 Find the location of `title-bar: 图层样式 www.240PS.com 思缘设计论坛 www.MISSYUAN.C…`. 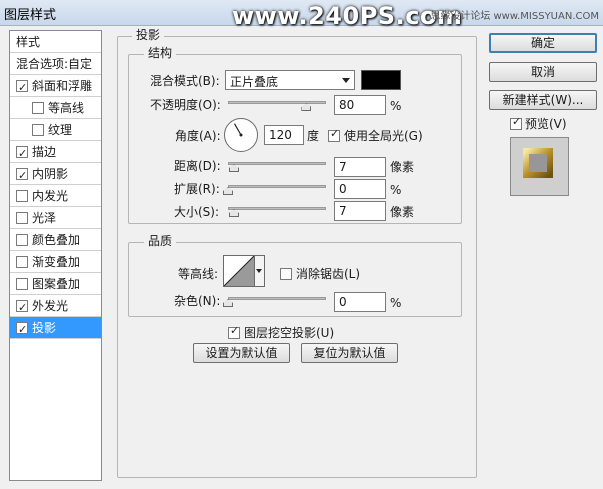

title-bar: 图层样式 www.240PS.com 思缘设计论坛 www.MISSYUAN.C… is located at coordinates (301, 15).